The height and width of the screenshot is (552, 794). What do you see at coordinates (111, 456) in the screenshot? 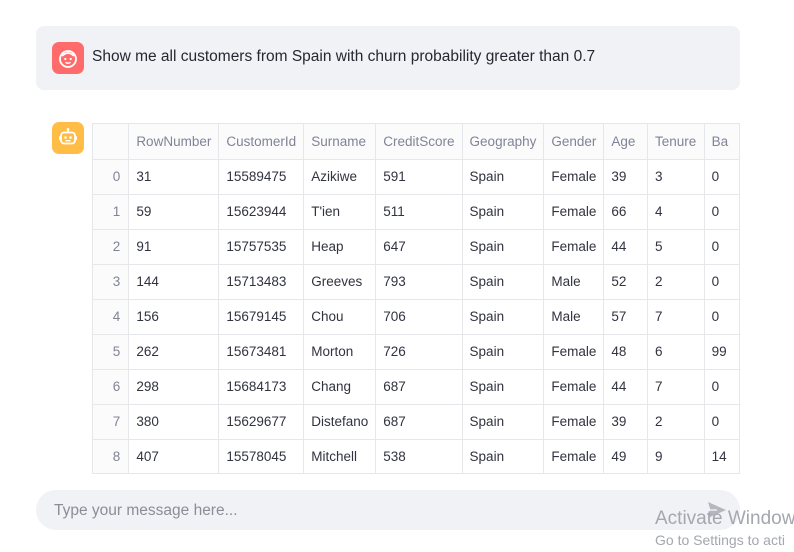
I see `row-index-cell: 8` at bounding box center [111, 456].